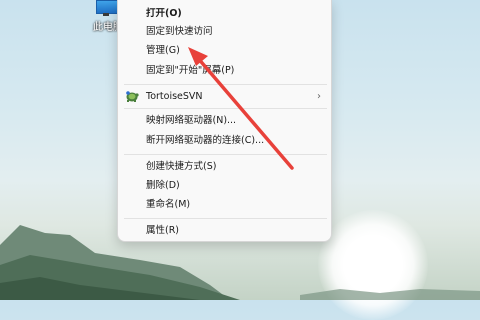  What do you see at coordinates (224, 166) in the screenshot?
I see `menu-item-create-shortcut: 创建快捷方式(S)` at bounding box center [224, 166].